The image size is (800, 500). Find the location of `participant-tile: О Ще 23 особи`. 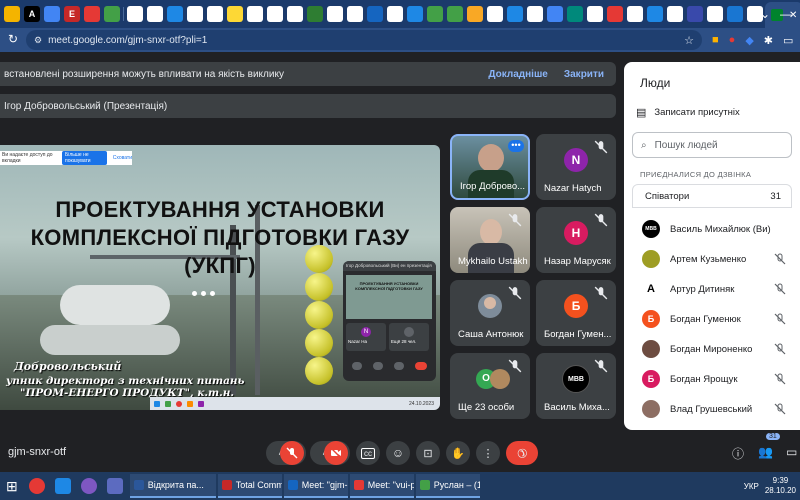

participant-tile: О Ще 23 особи is located at coordinates (490, 386).